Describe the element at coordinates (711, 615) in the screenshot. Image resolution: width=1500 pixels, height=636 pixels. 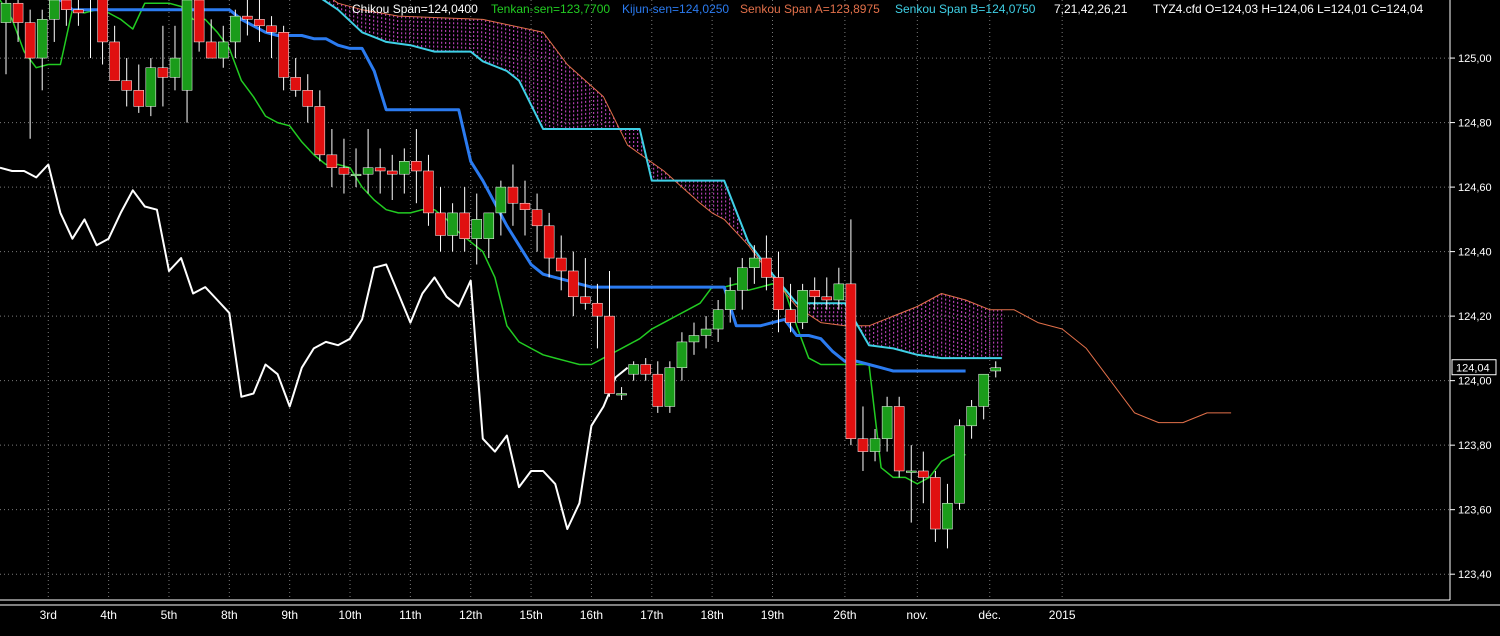
I see `x-tick-label: 18th` at that location.